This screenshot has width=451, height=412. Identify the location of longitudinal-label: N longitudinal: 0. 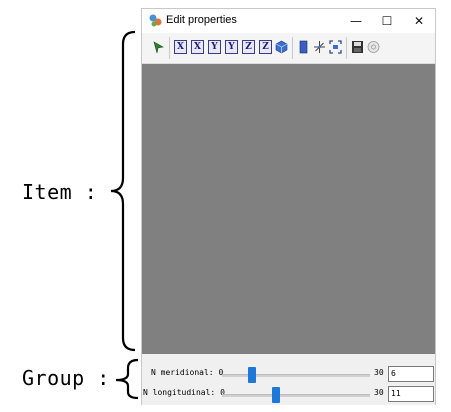
(184, 392).